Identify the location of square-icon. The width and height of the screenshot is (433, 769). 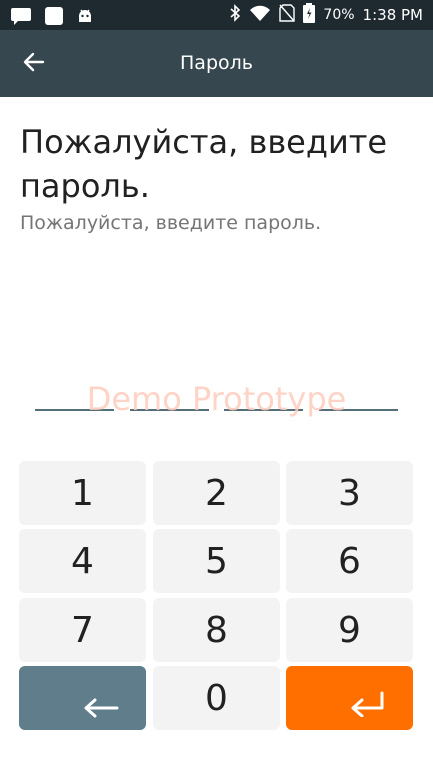
(54, 18).